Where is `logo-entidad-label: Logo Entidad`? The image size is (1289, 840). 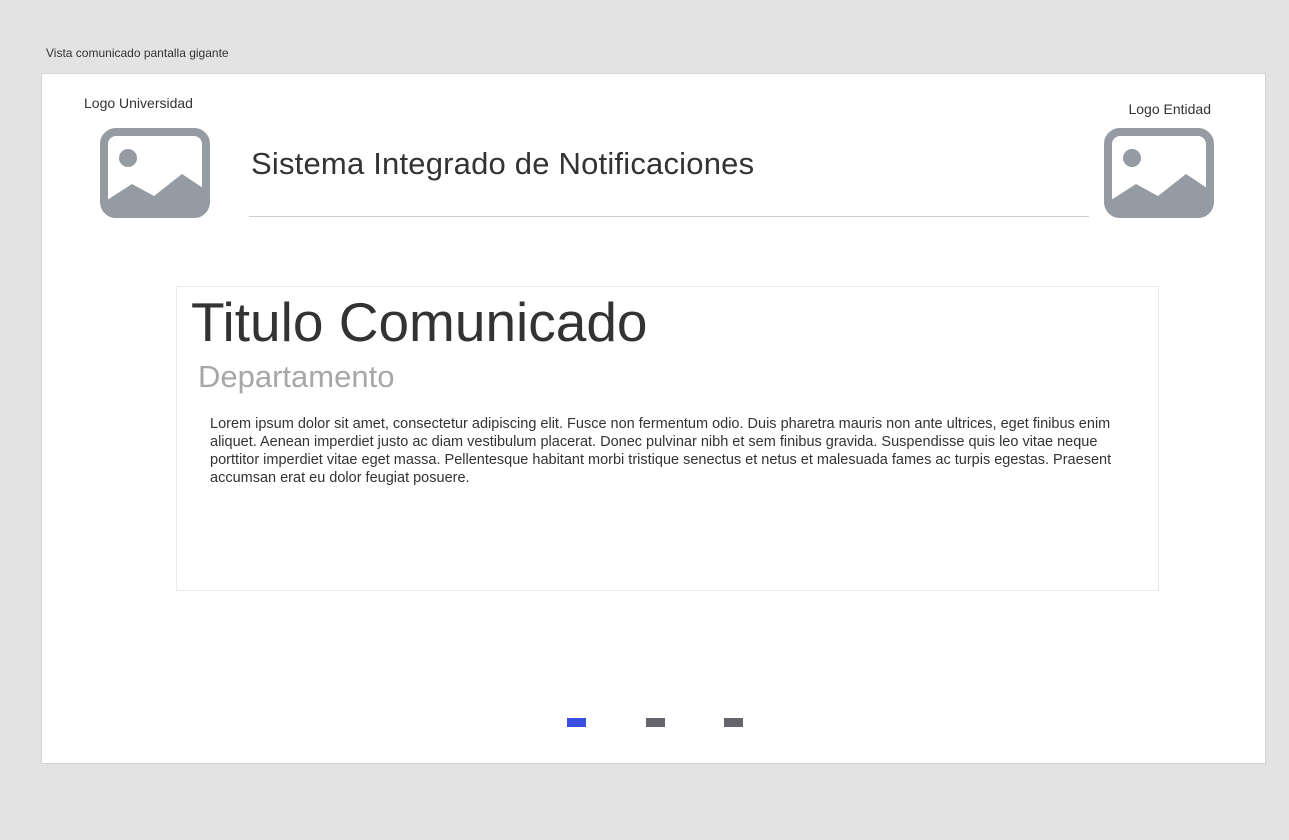
logo-entidad-label: Logo Entidad is located at coordinates (1169, 109).